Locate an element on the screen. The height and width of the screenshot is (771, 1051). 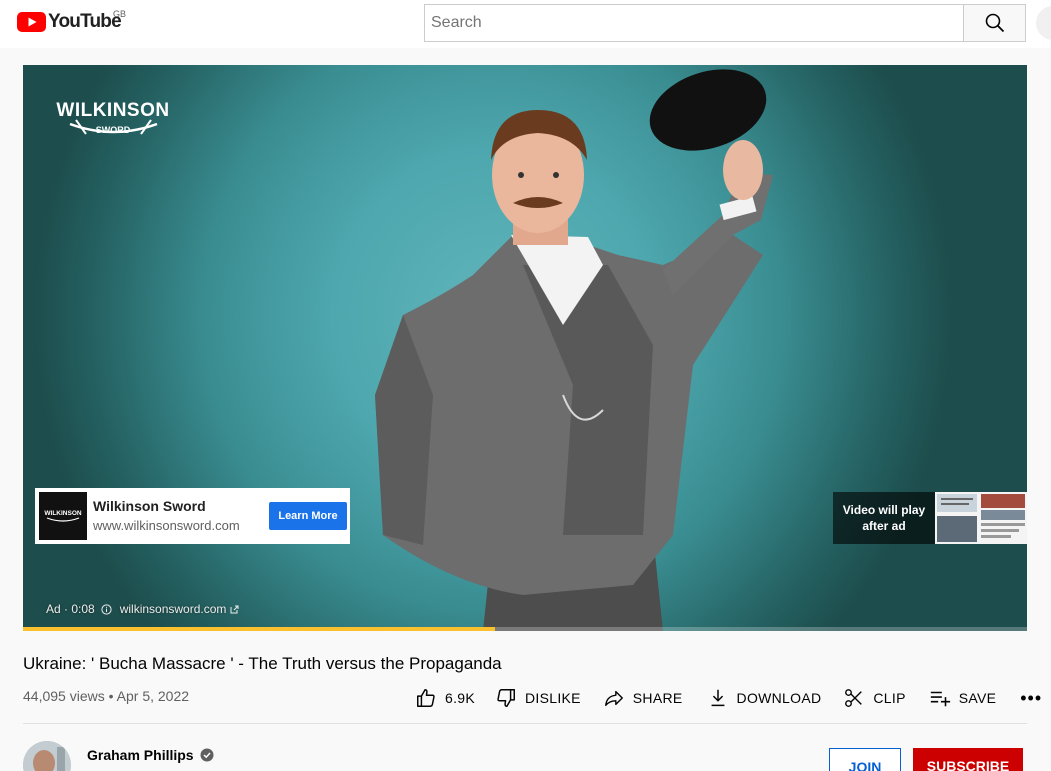
skip-line-2: after ad is located at coordinates (884, 526).